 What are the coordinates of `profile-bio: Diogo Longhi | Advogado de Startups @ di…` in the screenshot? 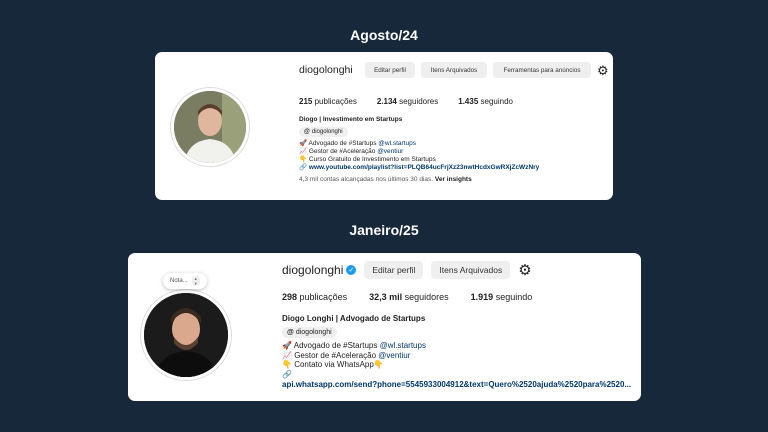 It's located at (457, 351).